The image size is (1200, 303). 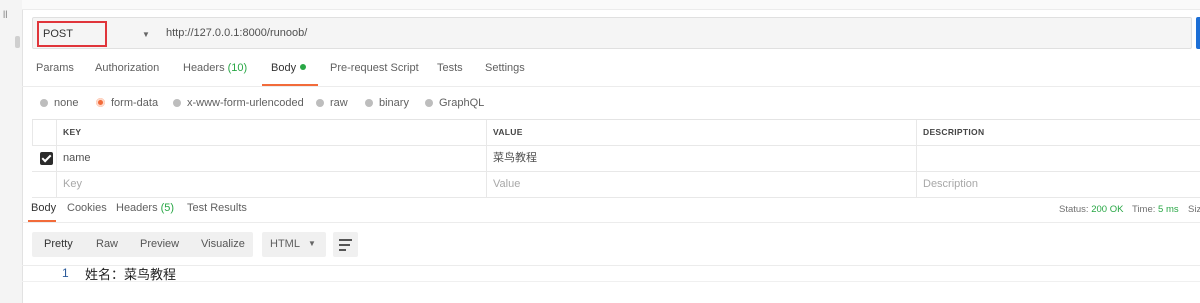 What do you see at coordinates (135, 103) in the screenshot?
I see `radio-label: form-data` at bounding box center [135, 103].